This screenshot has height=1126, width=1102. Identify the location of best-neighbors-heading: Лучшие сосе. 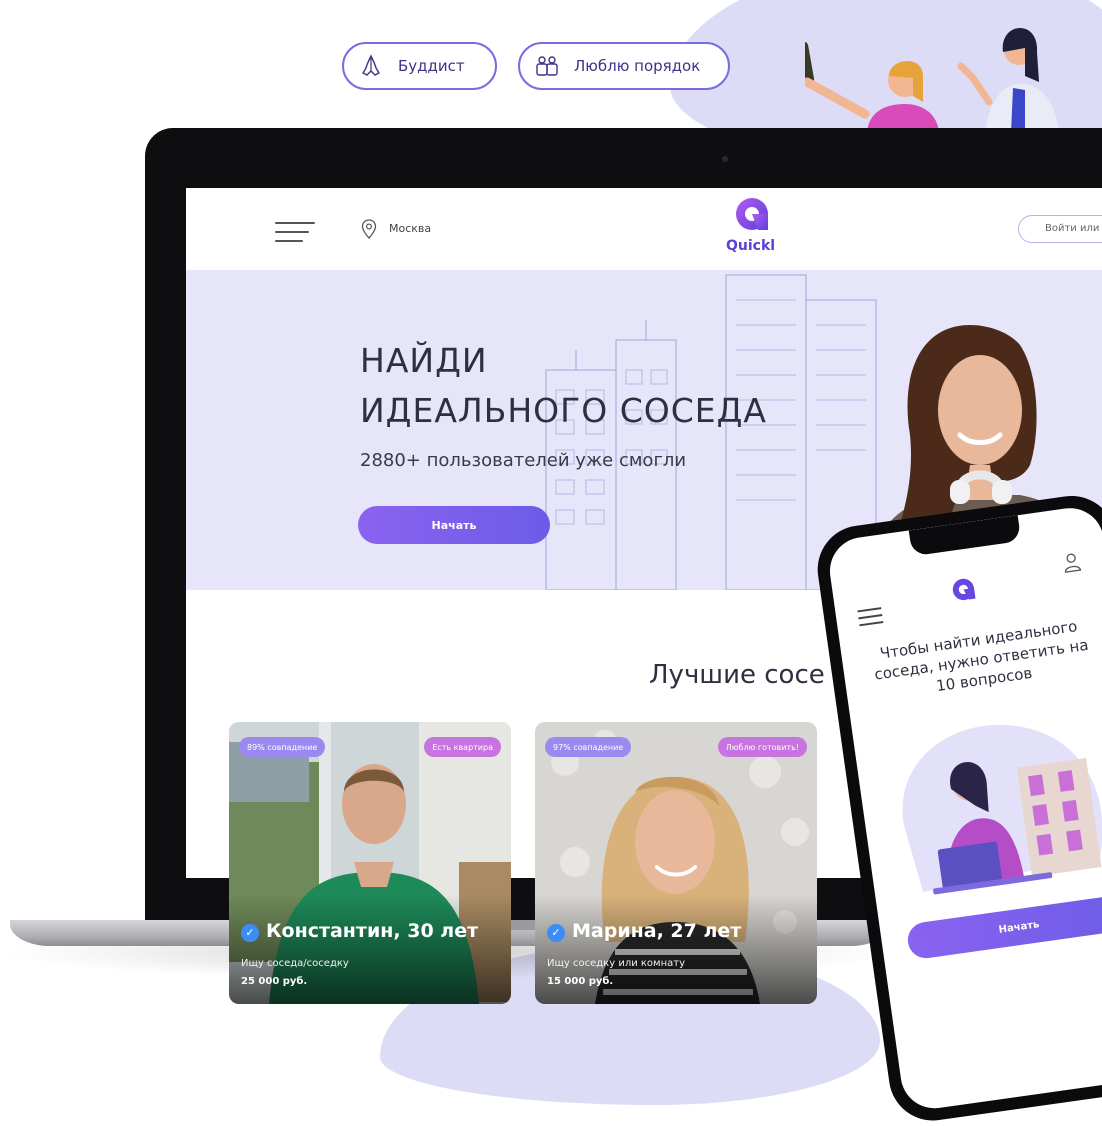
(737, 675).